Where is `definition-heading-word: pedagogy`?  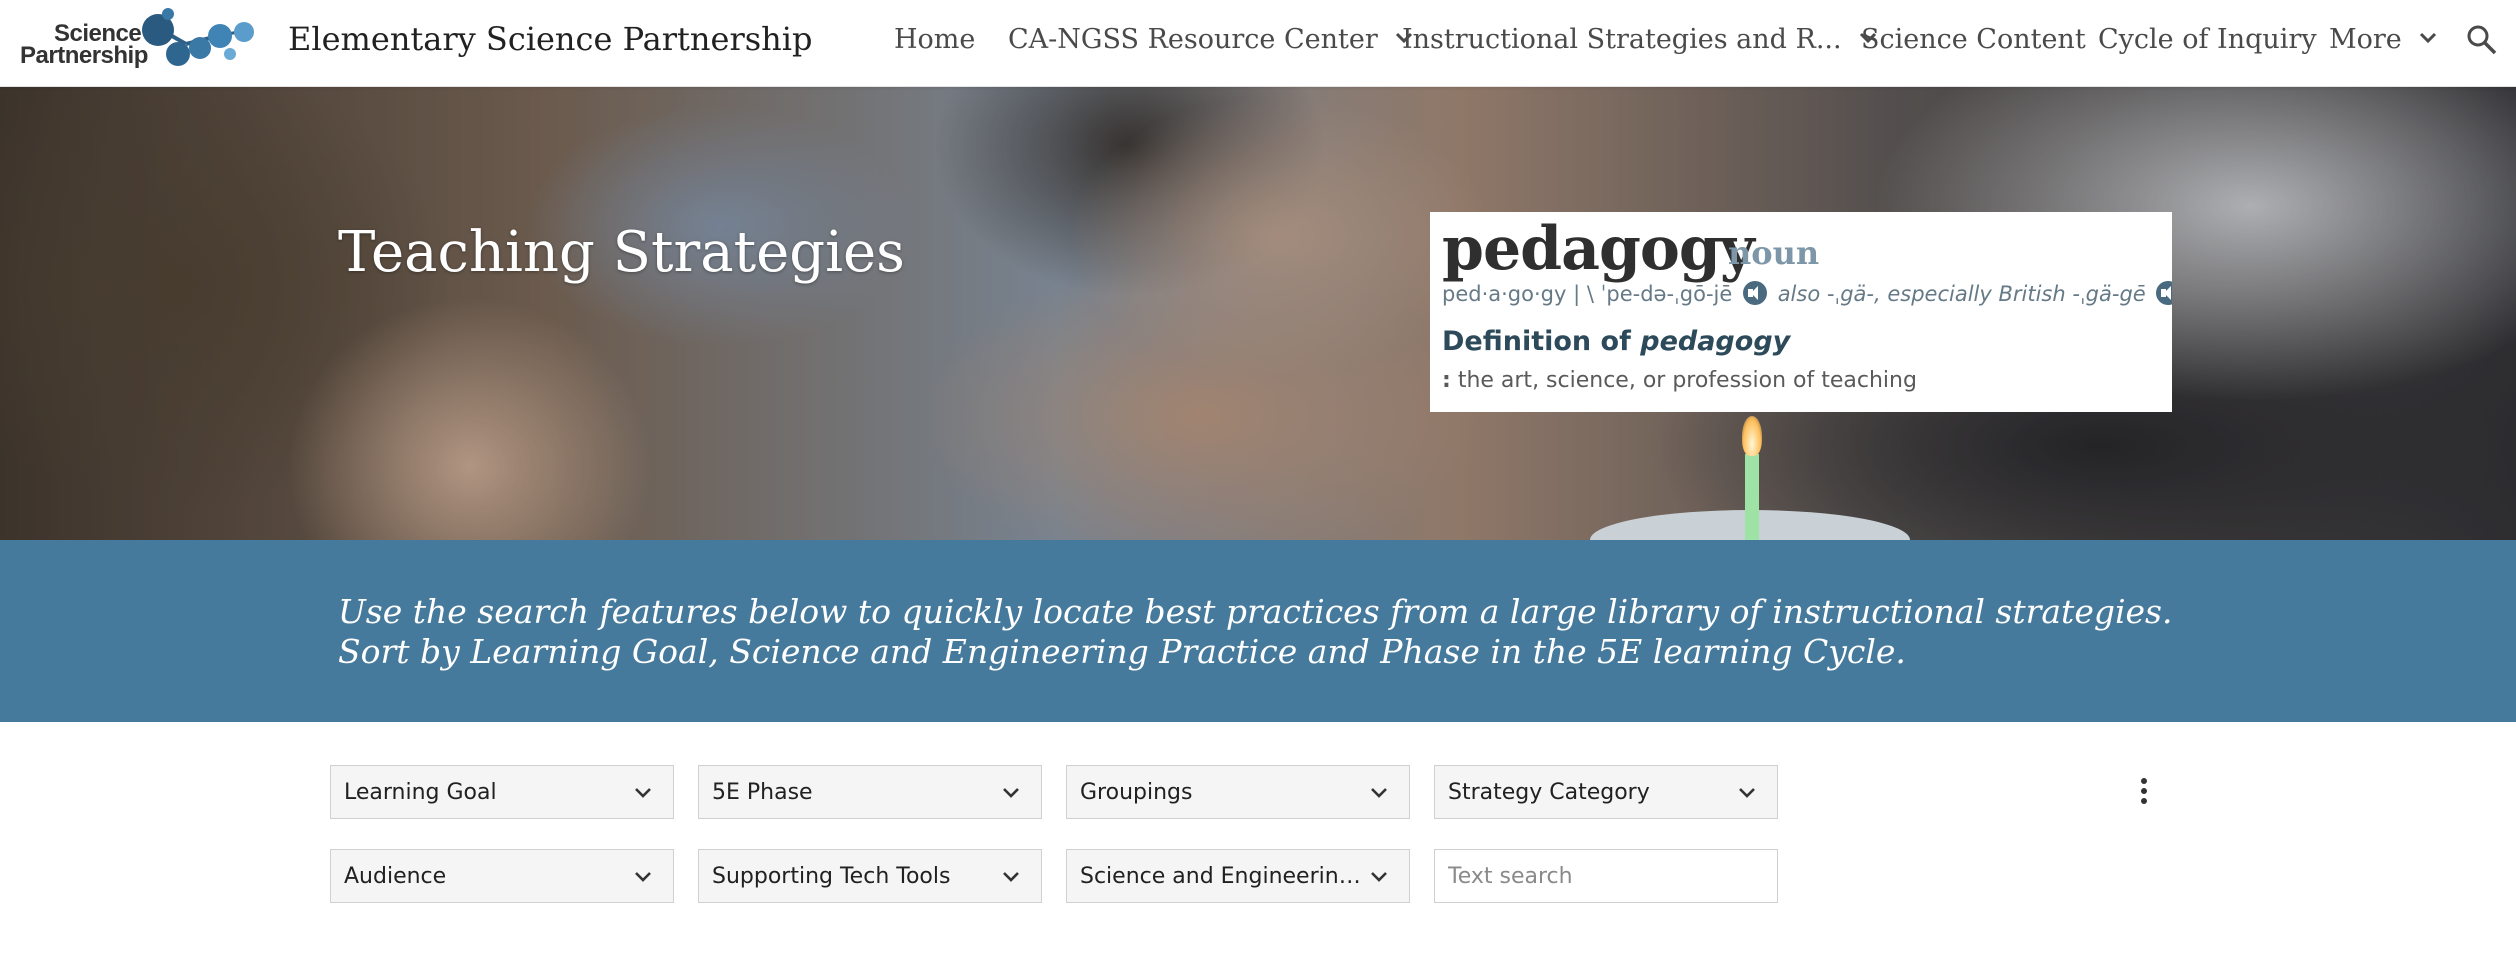
definition-heading-word: pedagogy is located at coordinates (1715, 341).